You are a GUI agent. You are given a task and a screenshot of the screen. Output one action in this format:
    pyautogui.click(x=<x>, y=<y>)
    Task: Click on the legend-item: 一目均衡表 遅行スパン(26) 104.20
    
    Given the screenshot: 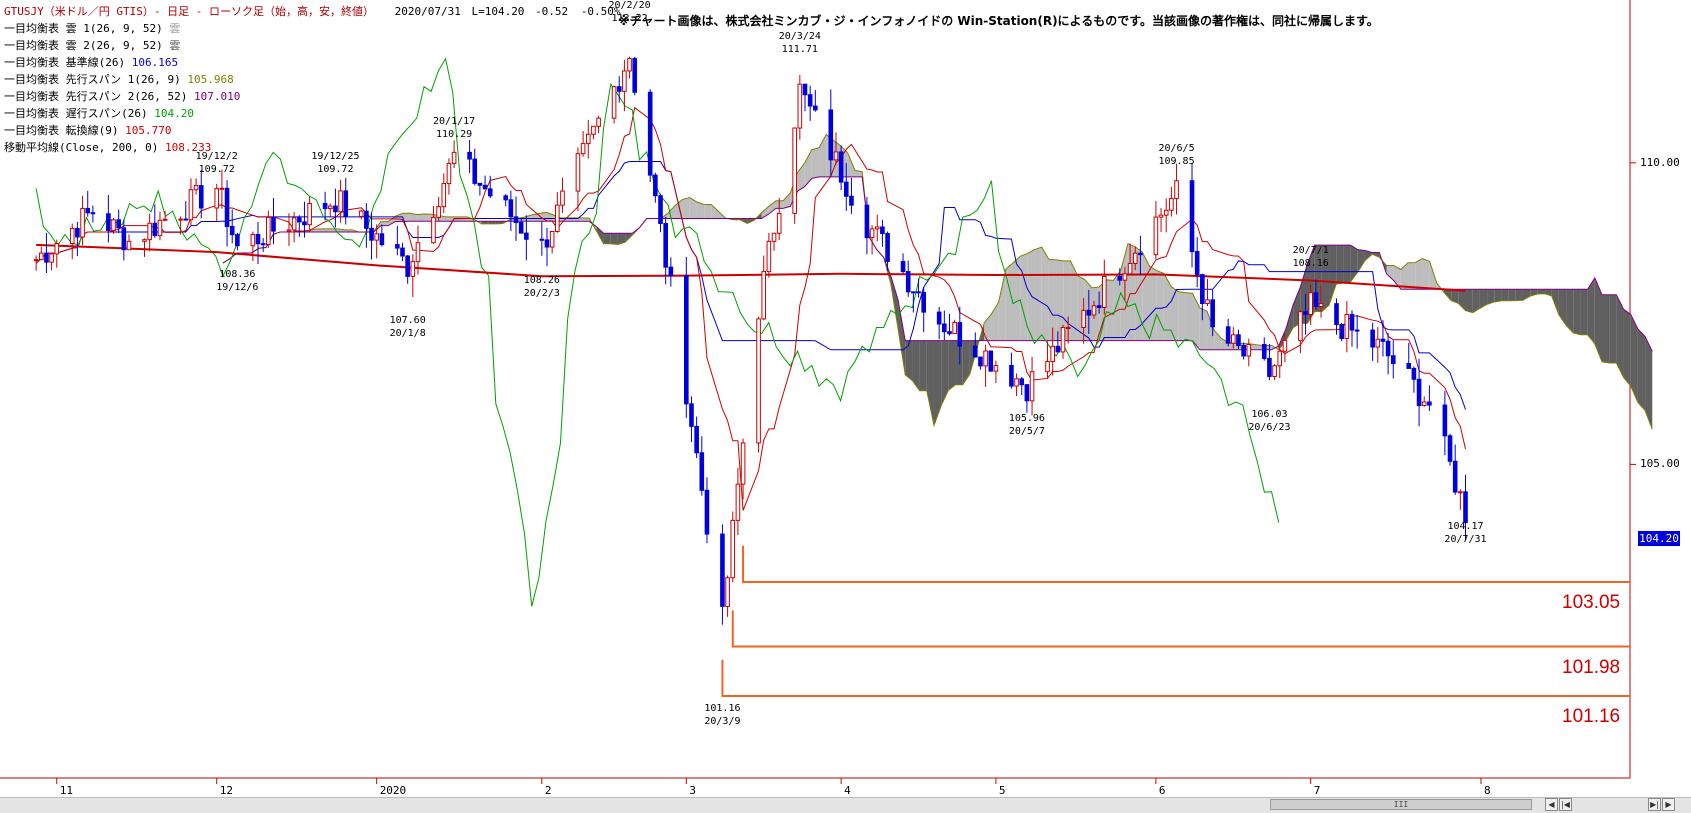 What is the action you would take?
    pyautogui.click(x=122, y=113)
    